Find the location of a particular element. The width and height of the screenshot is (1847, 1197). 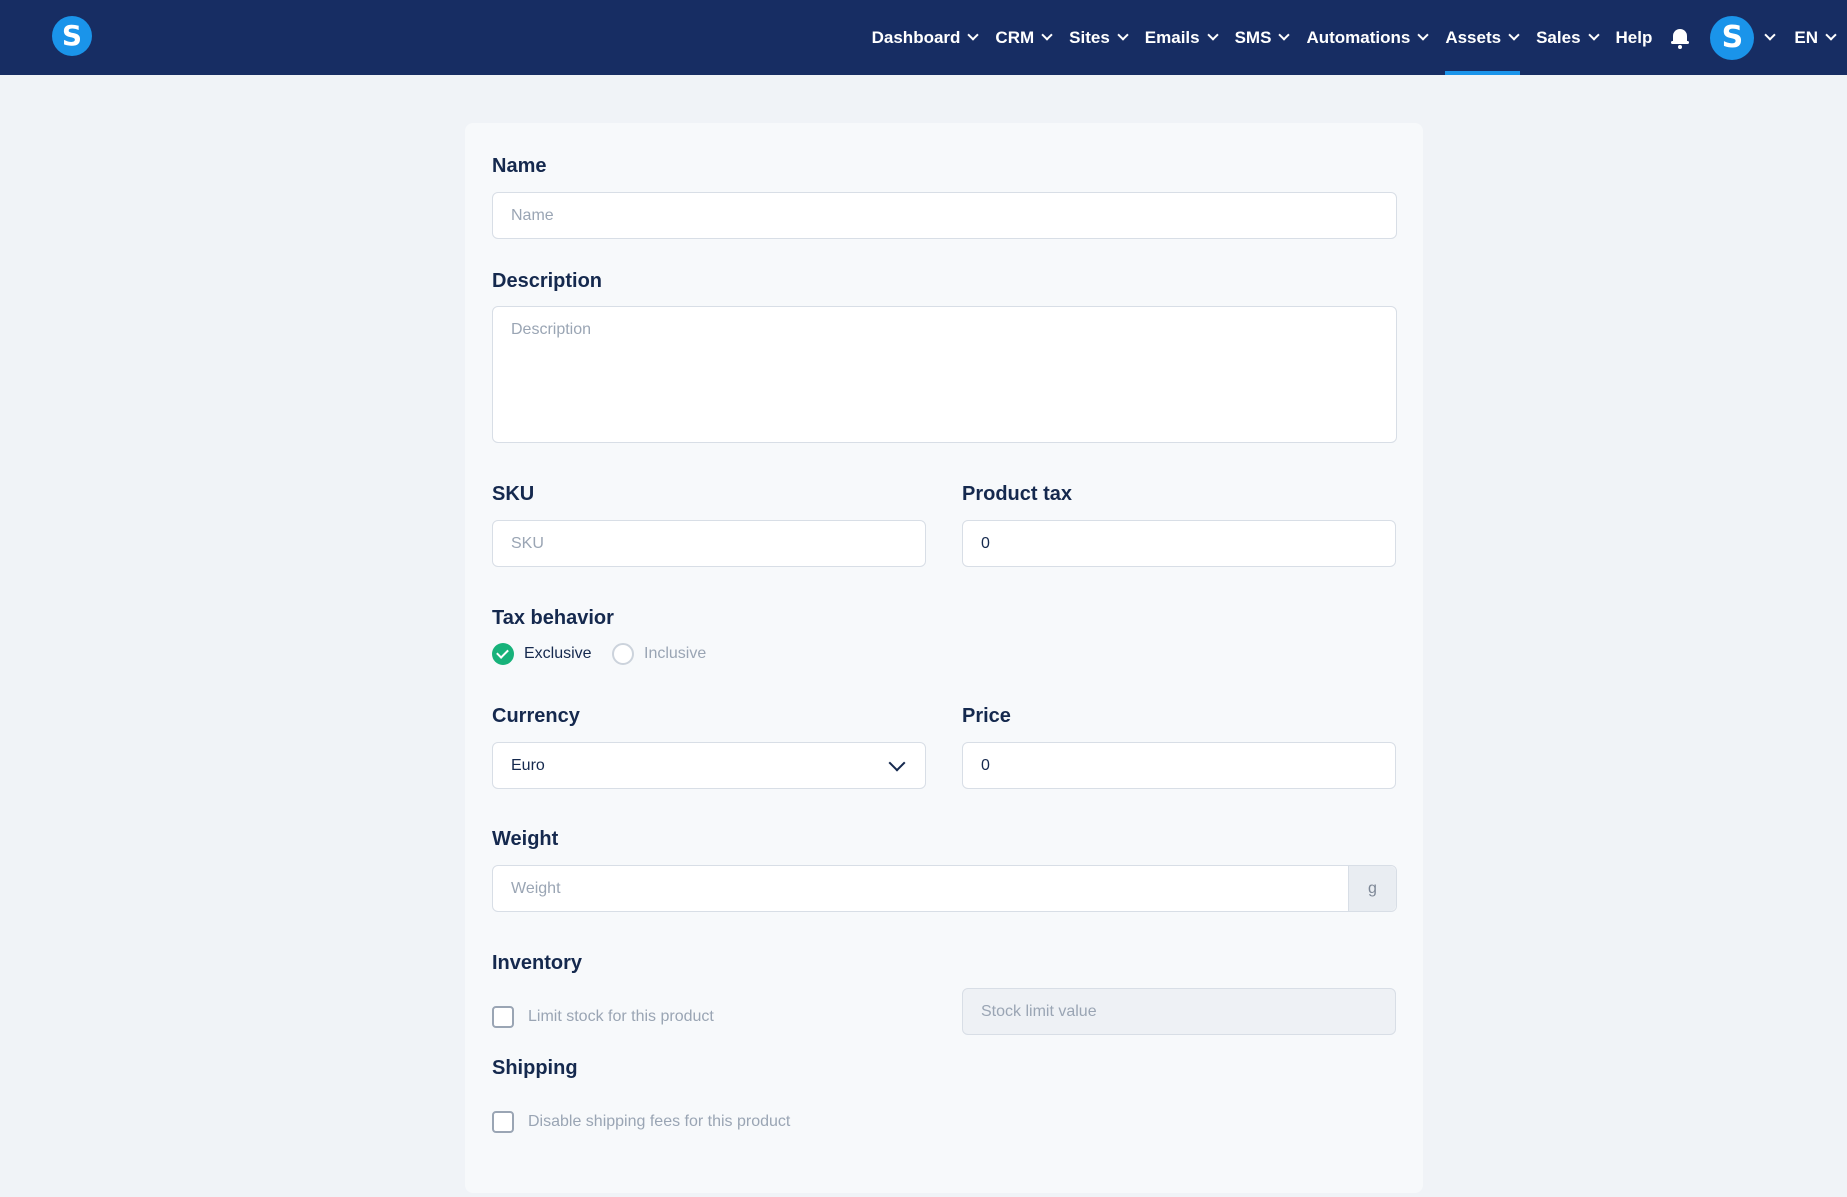

avatar-letter: S is located at coordinates (1732, 37).